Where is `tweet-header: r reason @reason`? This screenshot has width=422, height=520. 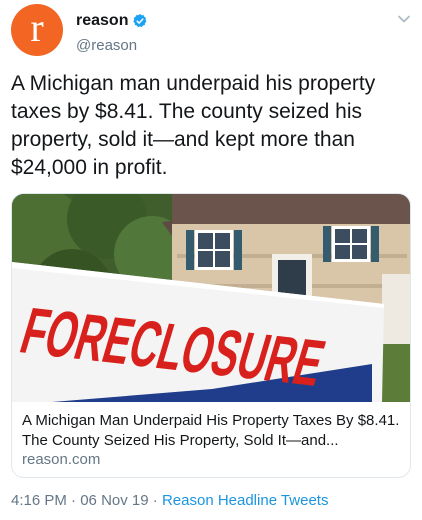
tweet-header: r reason @reason is located at coordinates (211, 31).